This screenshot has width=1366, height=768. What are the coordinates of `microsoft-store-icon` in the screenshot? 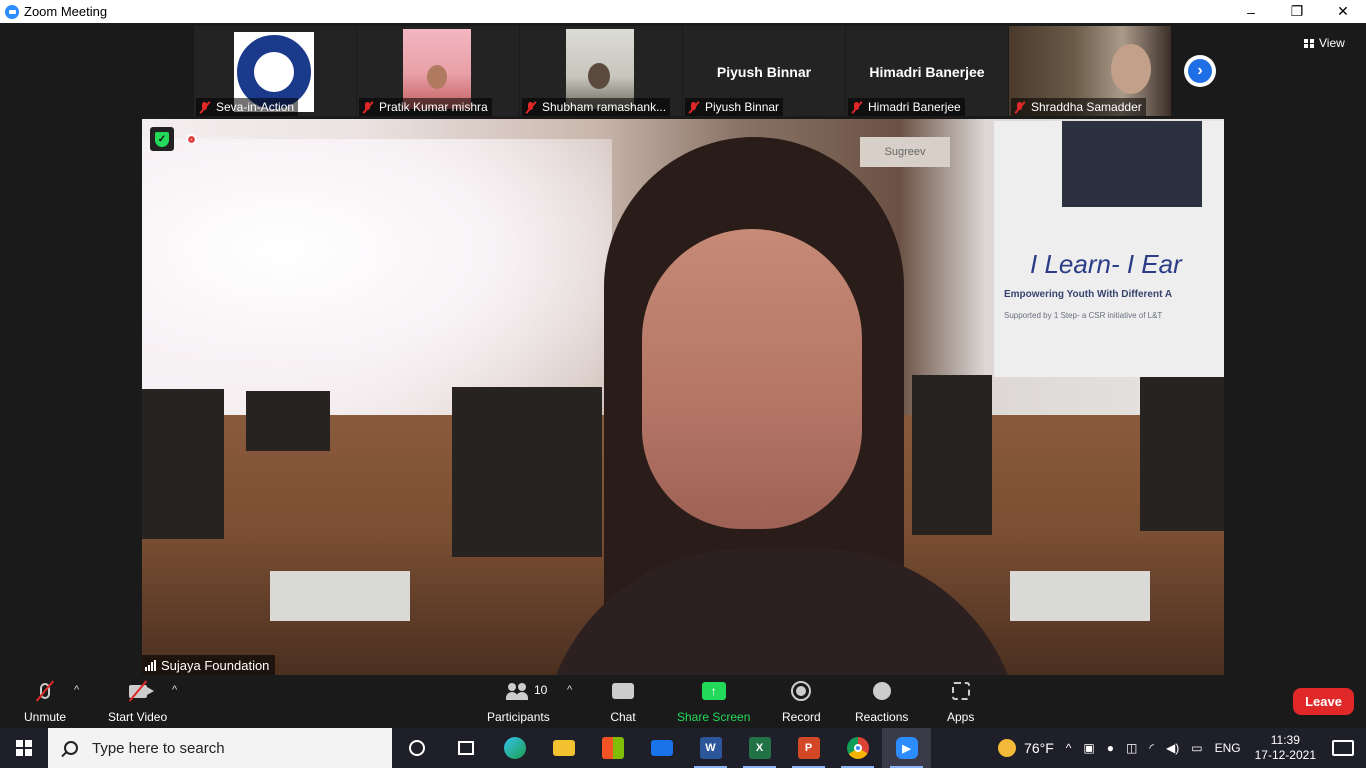 It's located at (612, 748).